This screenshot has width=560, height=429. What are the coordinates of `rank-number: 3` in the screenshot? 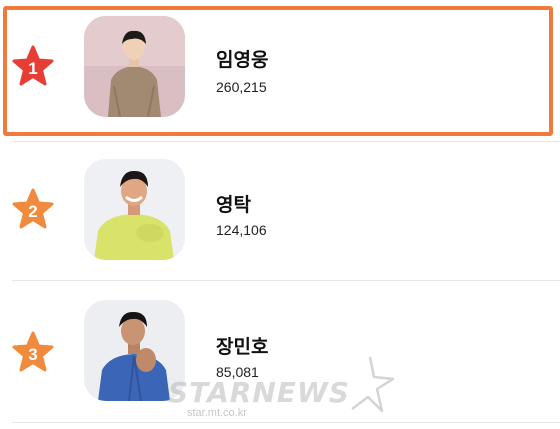 It's located at (32, 354).